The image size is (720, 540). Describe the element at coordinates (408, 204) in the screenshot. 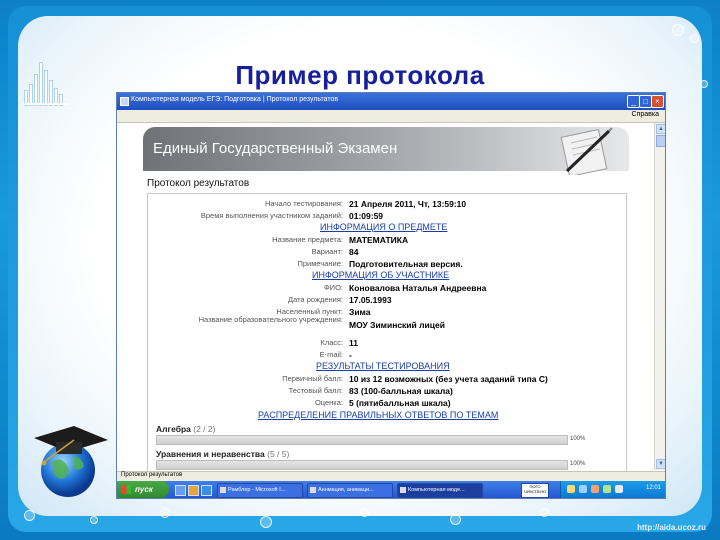

I see `field-value: 21 Апреля 2011, Чт, 13:59:10` at that location.